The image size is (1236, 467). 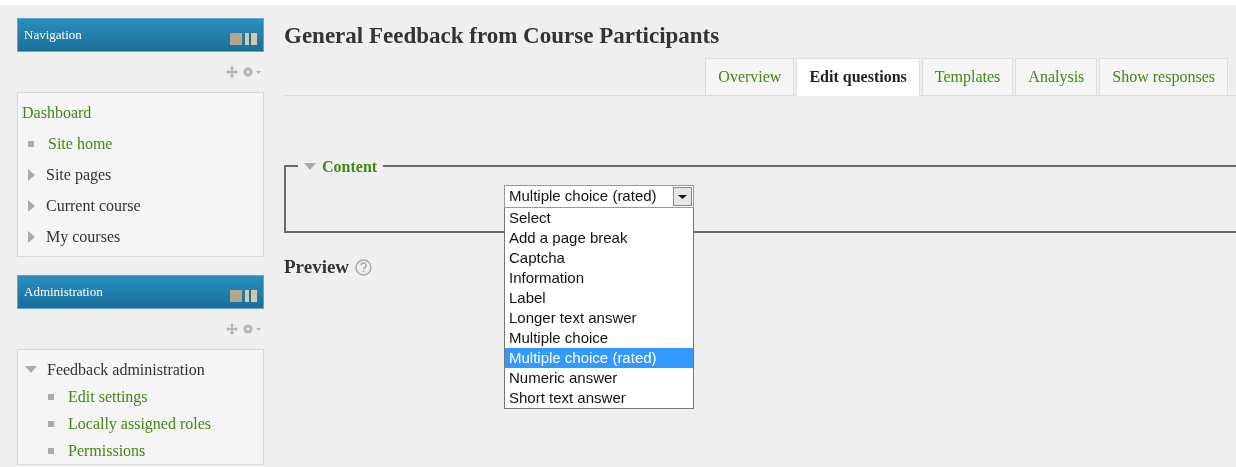 What do you see at coordinates (599, 338) in the screenshot?
I see `dropdown-option: Multiple choice` at bounding box center [599, 338].